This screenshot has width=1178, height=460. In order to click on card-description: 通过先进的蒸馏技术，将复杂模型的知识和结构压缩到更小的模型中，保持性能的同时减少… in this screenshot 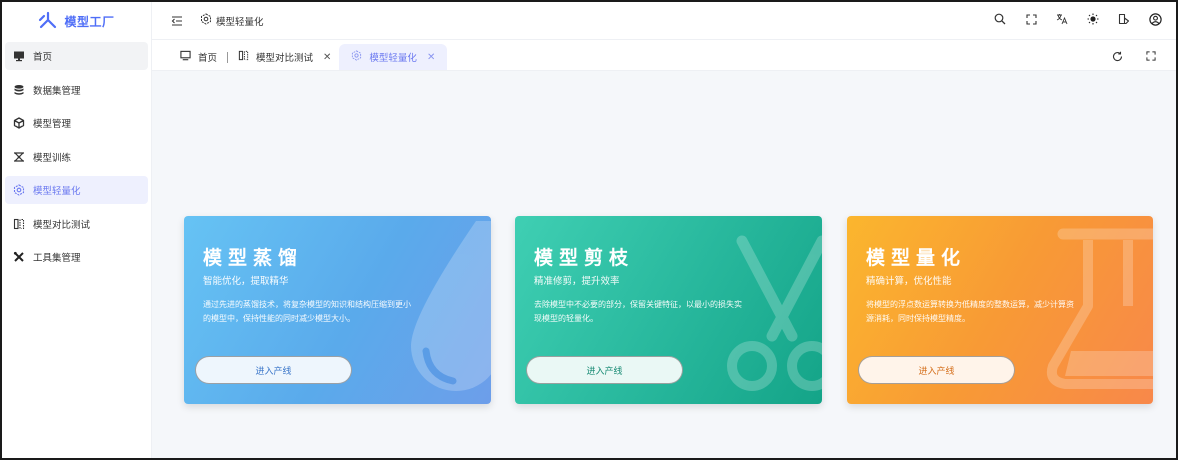, I will do `click(307, 311)`.